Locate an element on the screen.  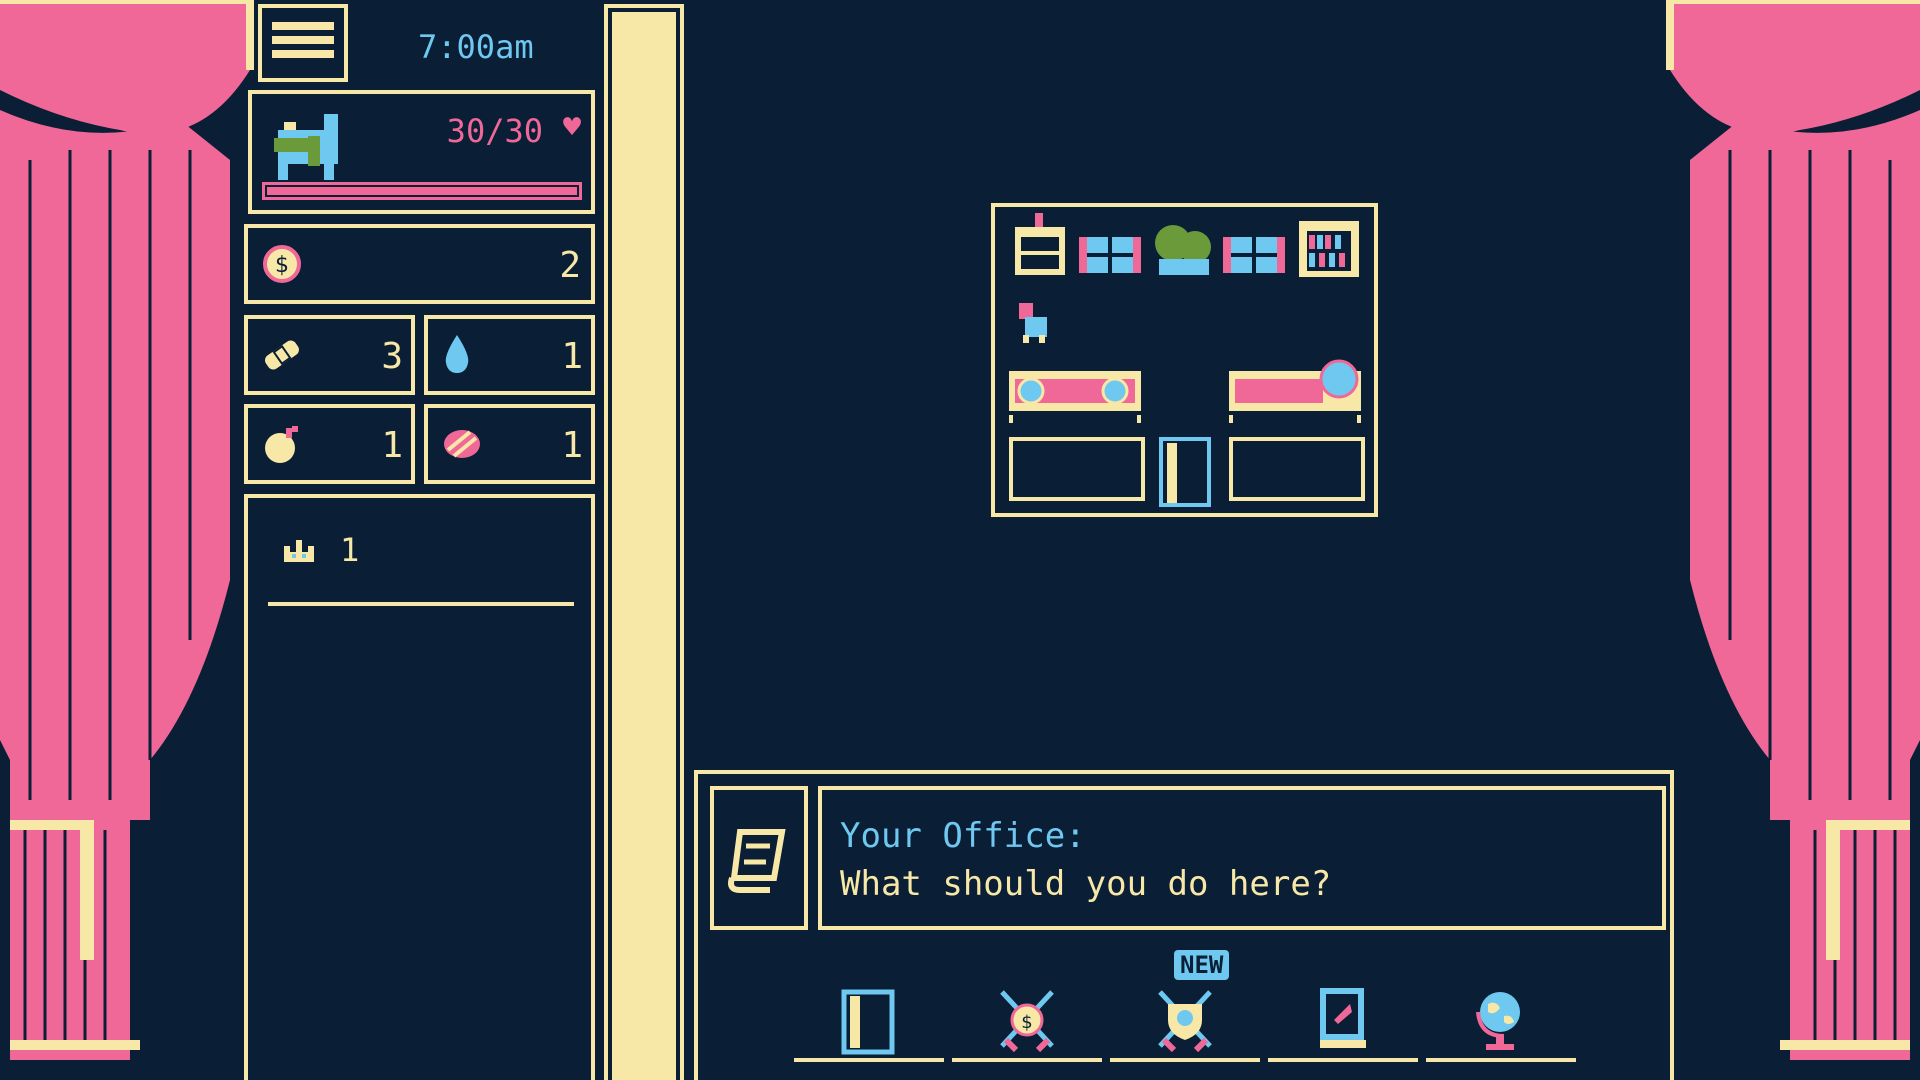
book-action-button is located at coordinates (1343, 1025).